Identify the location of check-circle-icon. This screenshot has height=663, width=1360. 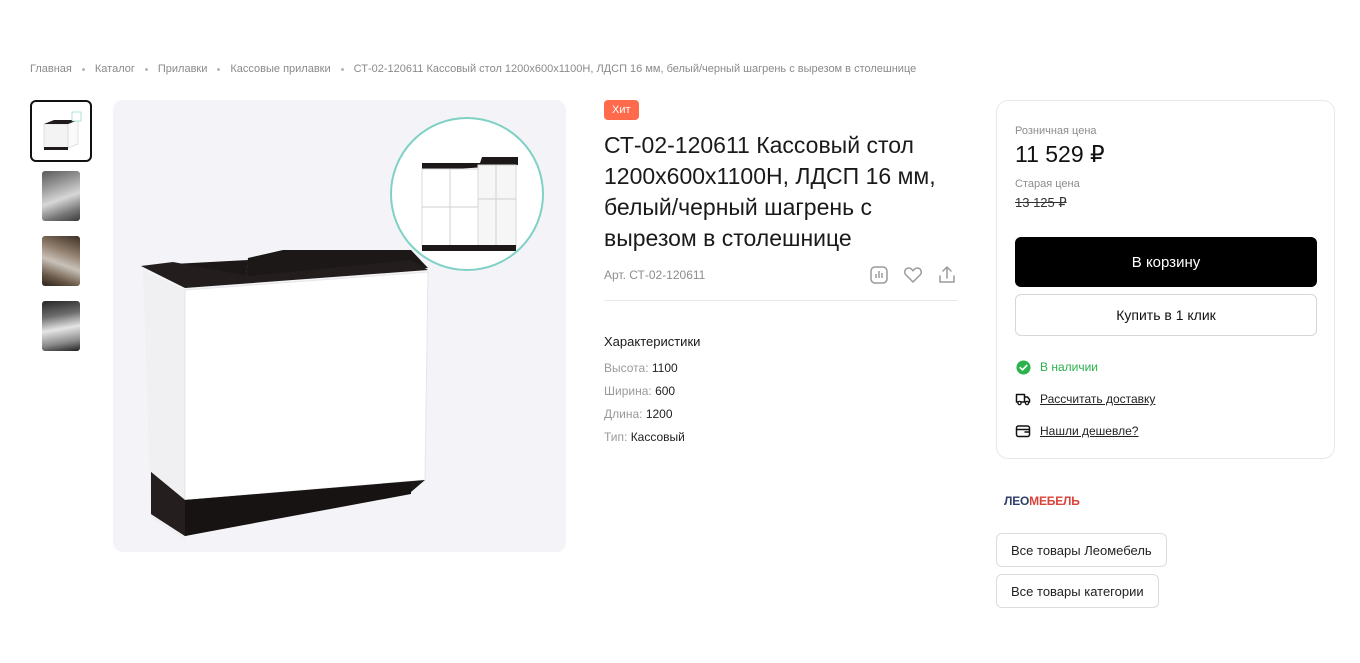
(1023, 367).